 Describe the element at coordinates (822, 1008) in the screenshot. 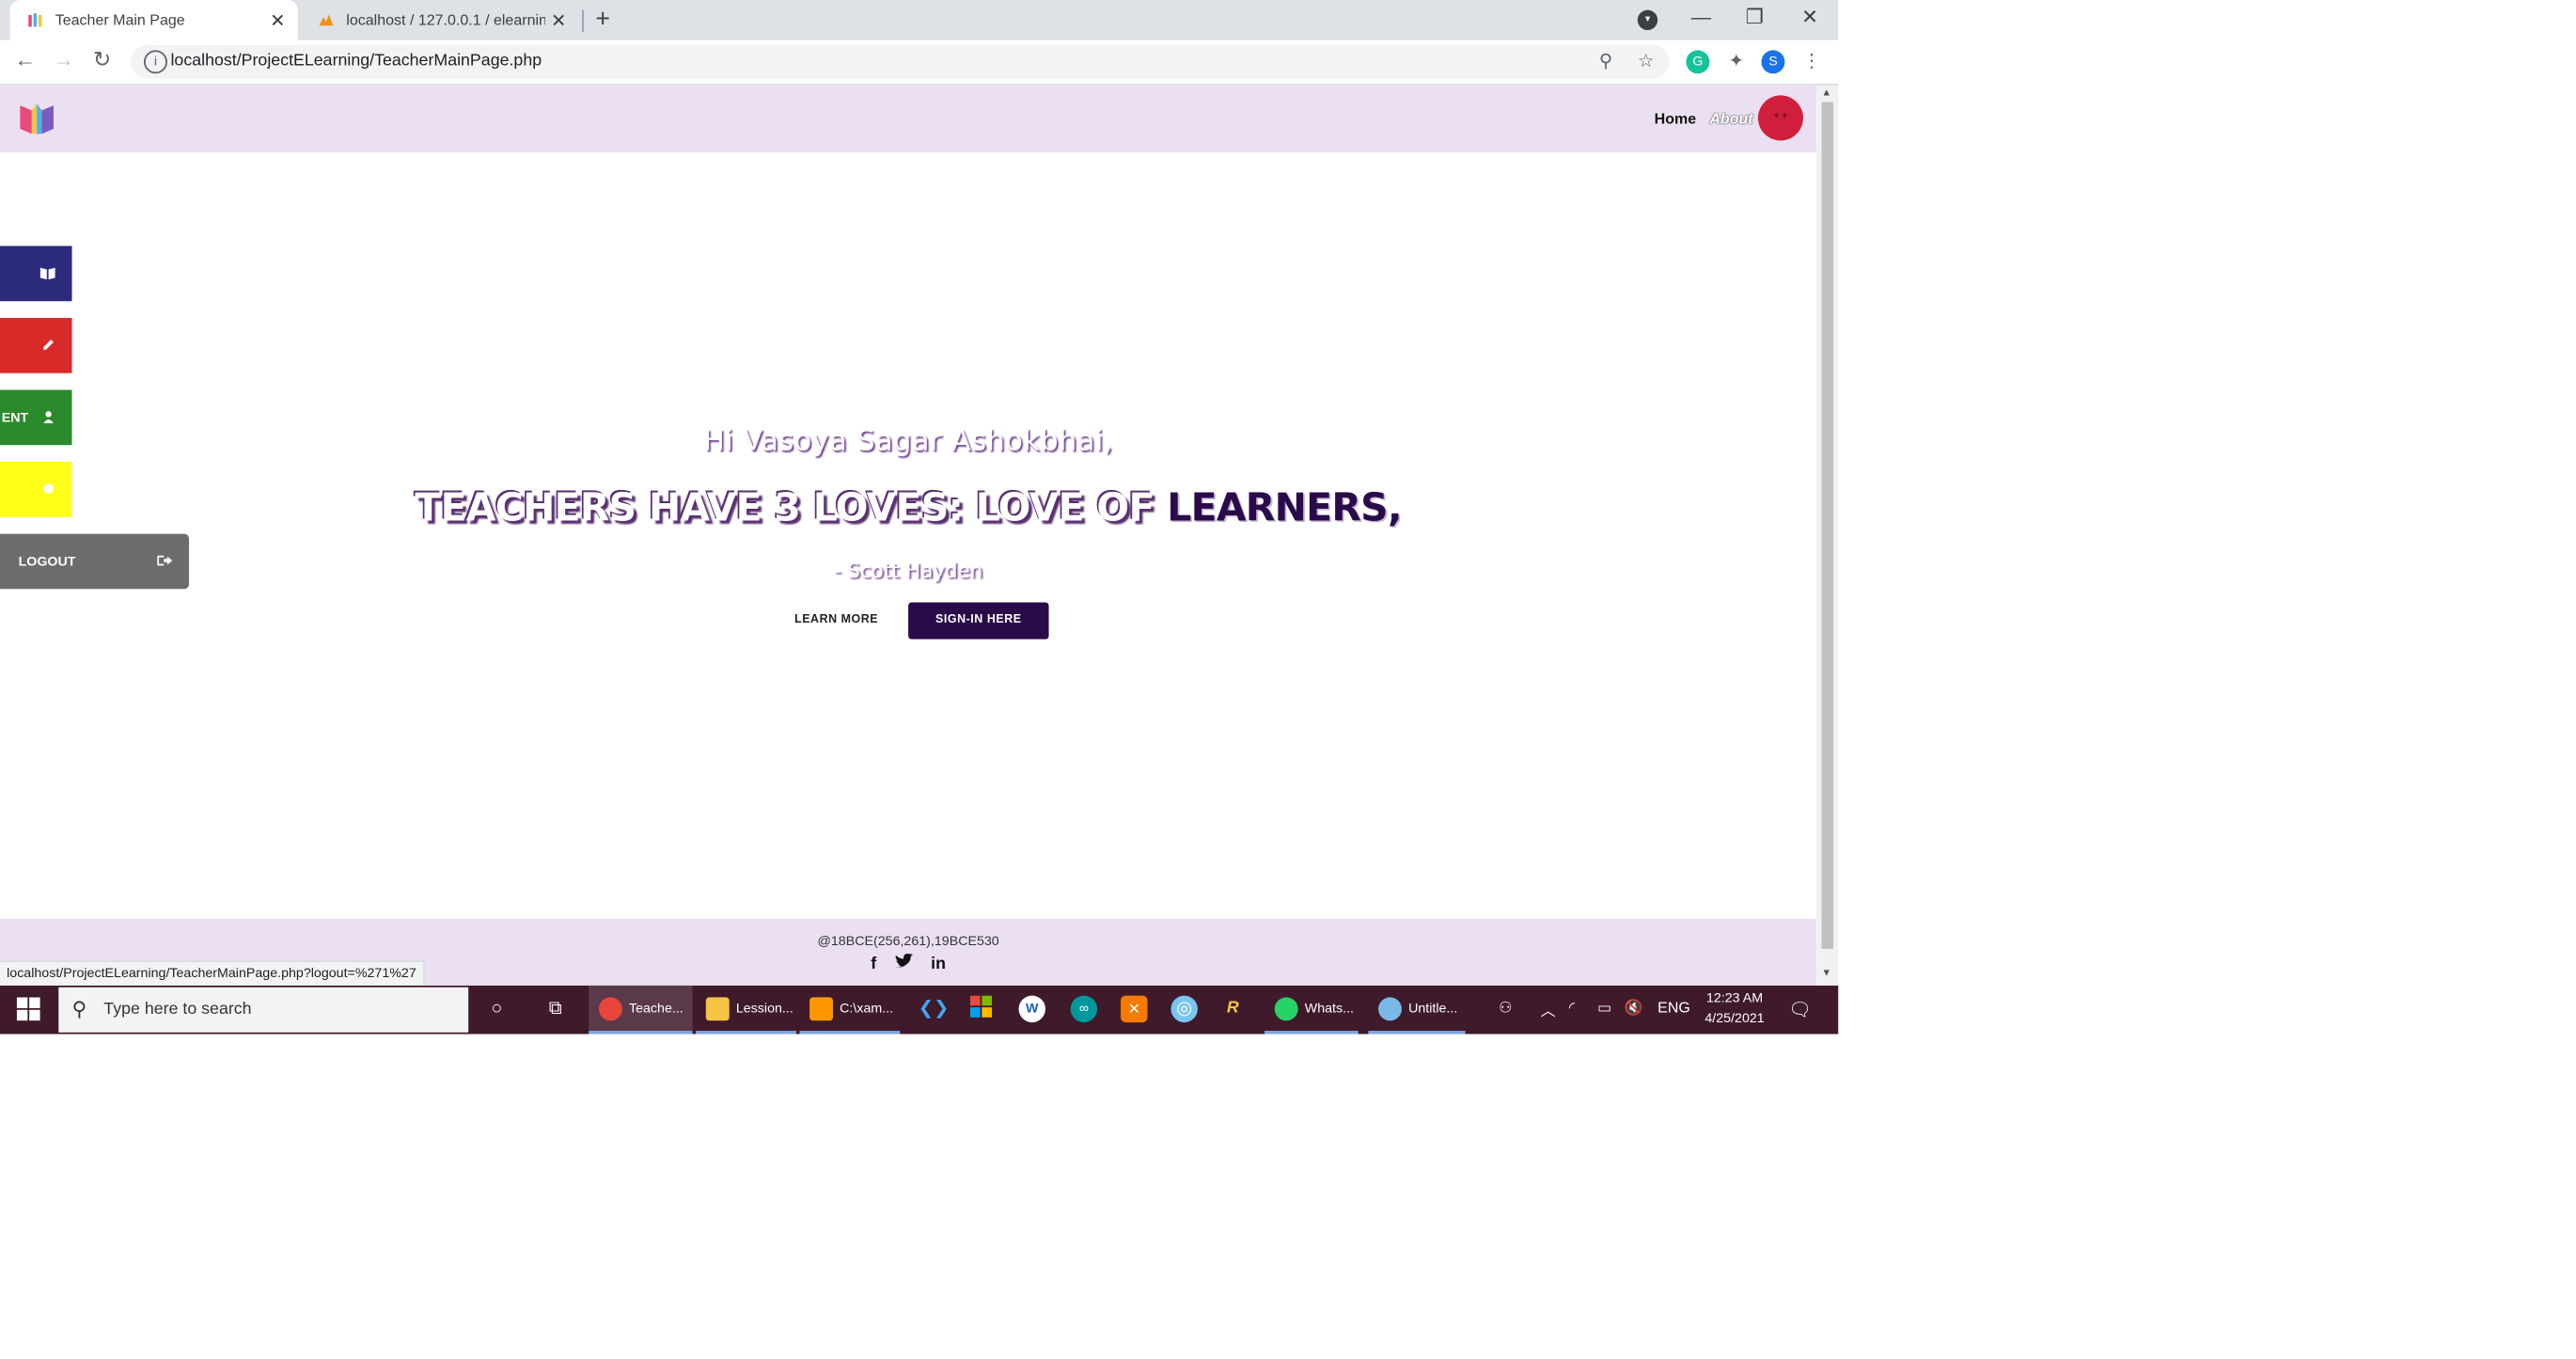

I see `sublime-icon` at that location.